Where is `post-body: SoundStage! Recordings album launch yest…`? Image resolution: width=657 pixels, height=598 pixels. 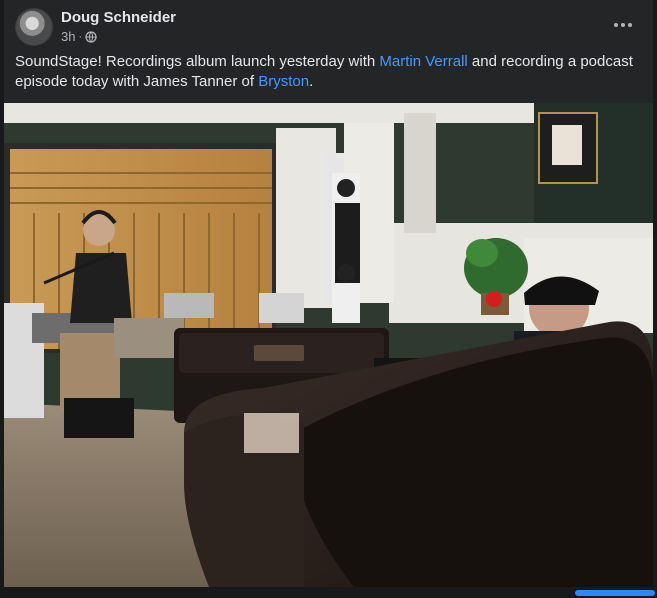 post-body: SoundStage! Recordings album launch yest… is located at coordinates (325, 72).